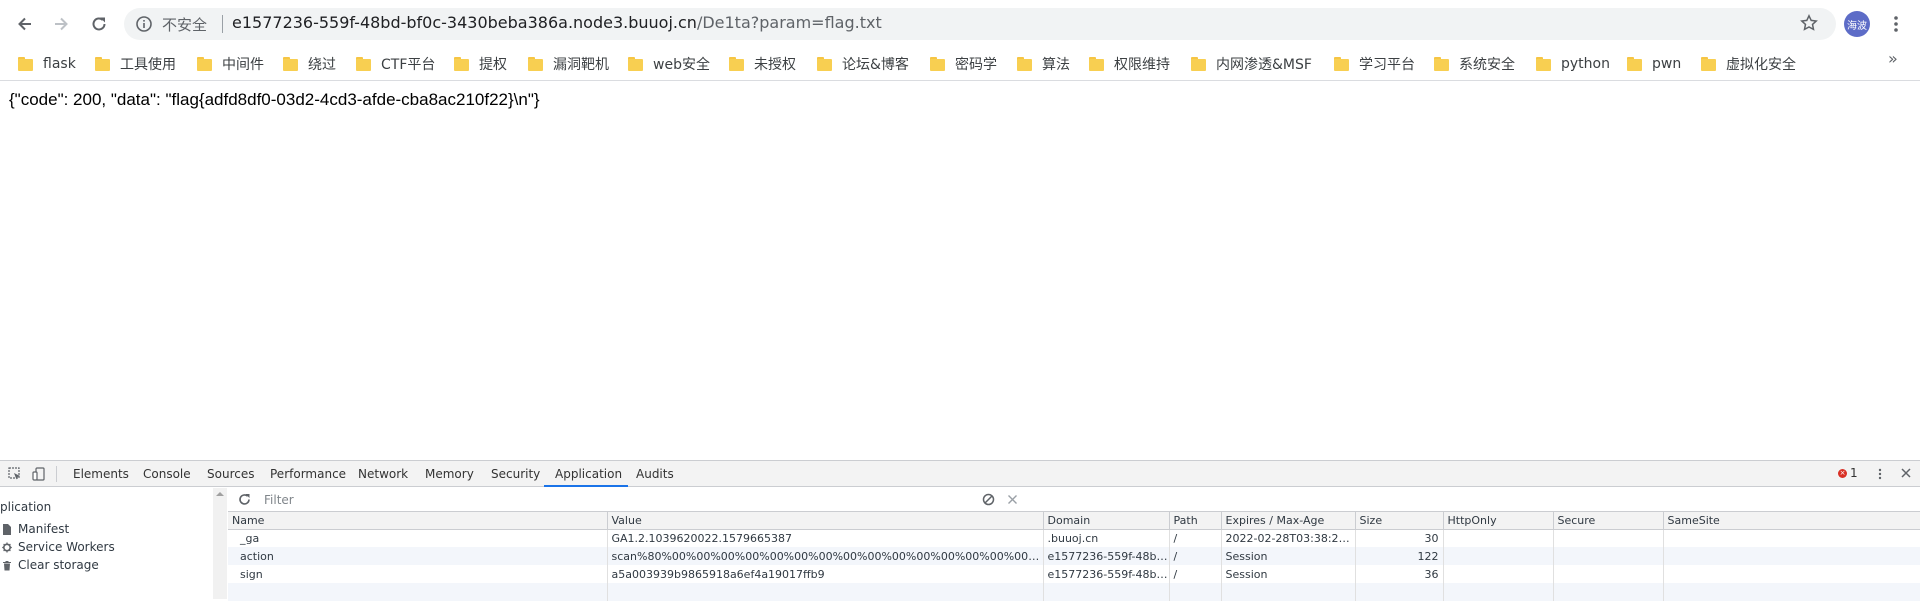 The height and width of the screenshot is (601, 1920). What do you see at coordinates (480, 64) in the screenshot?
I see `bookmark-folder: 提权` at bounding box center [480, 64].